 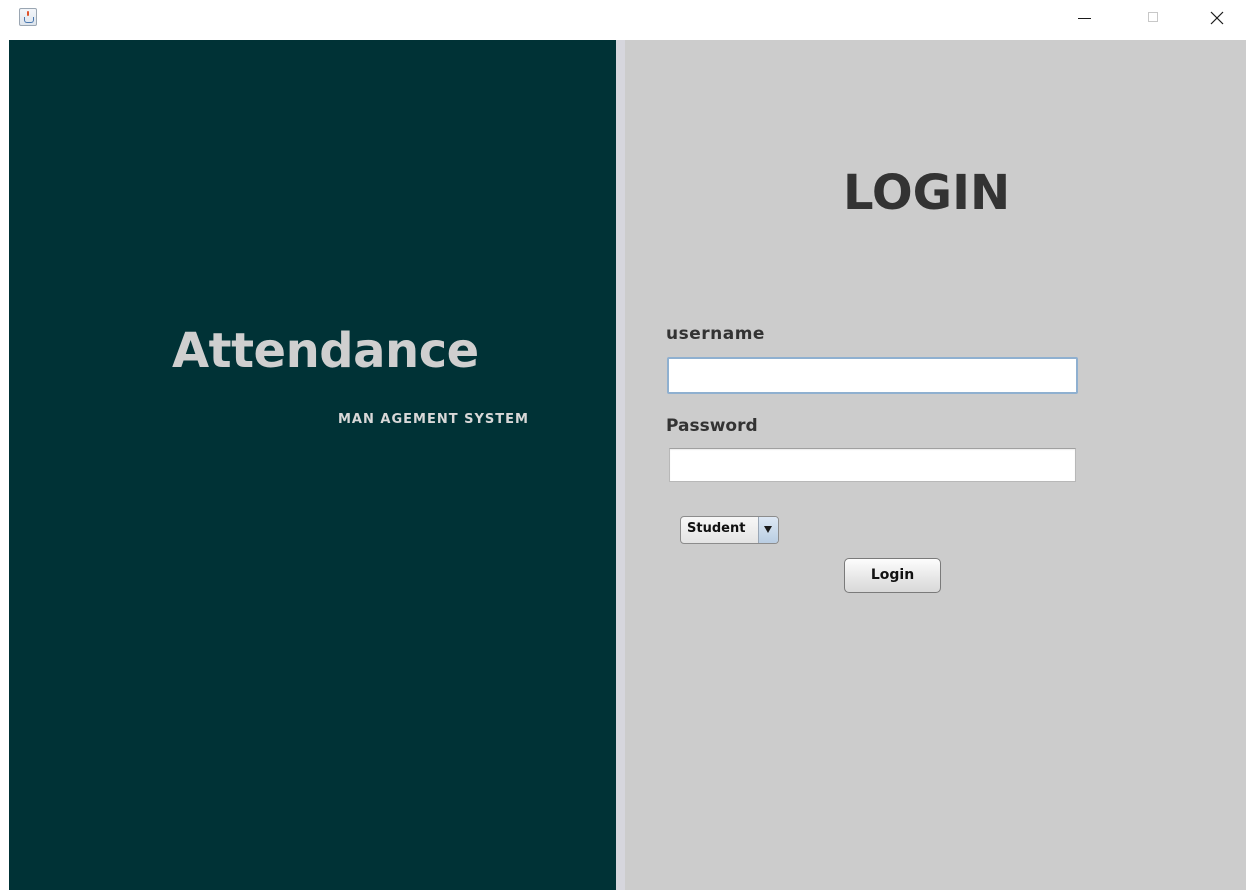 What do you see at coordinates (712, 426) in the screenshot?
I see `password-label: Password` at bounding box center [712, 426].